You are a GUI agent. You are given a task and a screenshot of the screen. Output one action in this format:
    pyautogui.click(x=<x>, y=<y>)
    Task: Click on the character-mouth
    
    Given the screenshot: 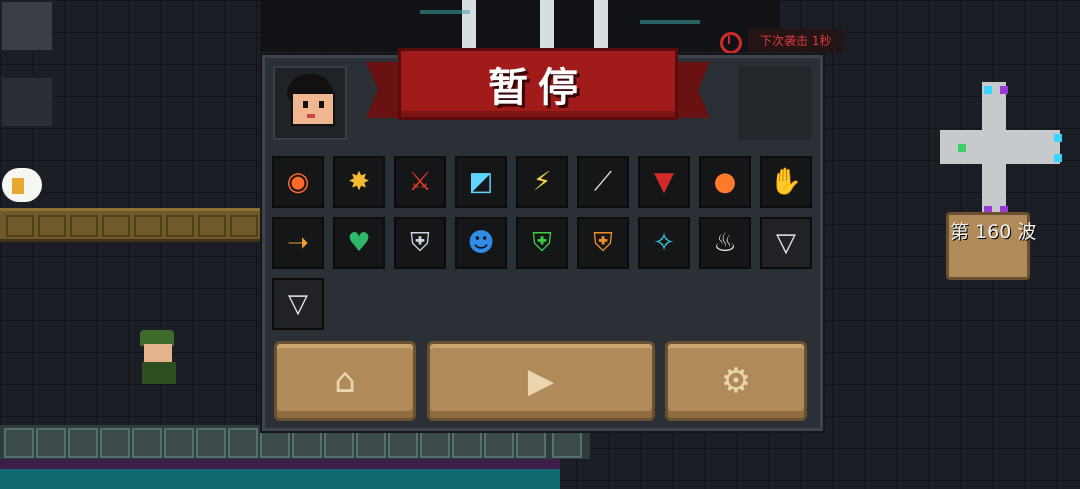 What is the action you would take?
    pyautogui.click(x=311, y=116)
    